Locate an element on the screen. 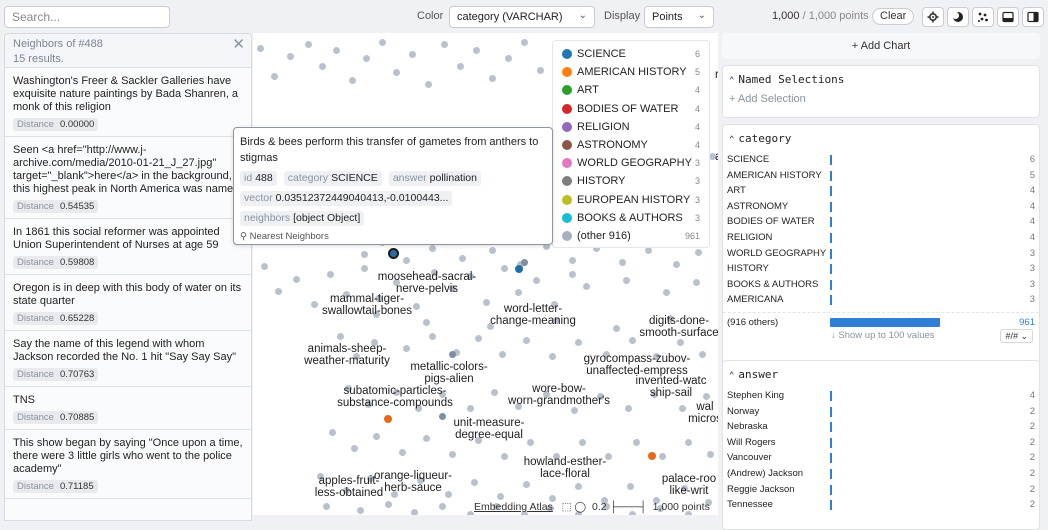  histogram-row: HISTORY 3 is located at coordinates (881, 269).